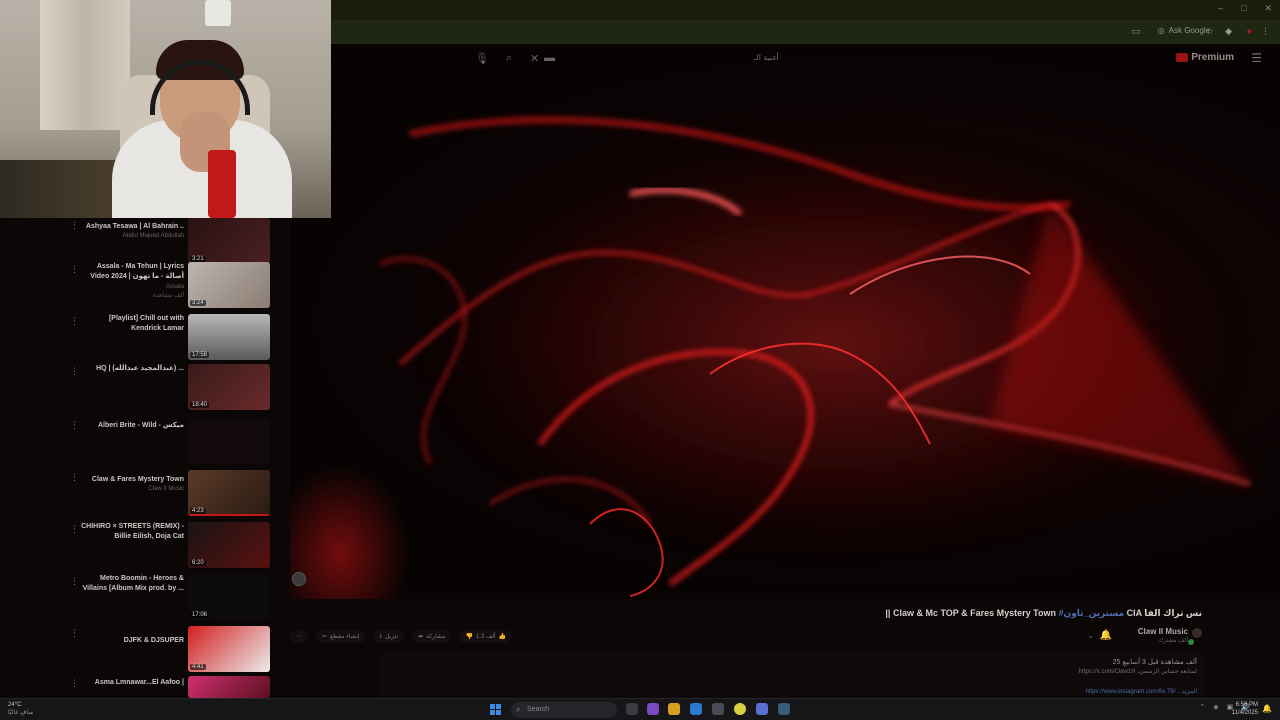 The width and height of the screenshot is (1280, 720). What do you see at coordinates (85, 65) in the screenshot?
I see `curtain` at bounding box center [85, 65].